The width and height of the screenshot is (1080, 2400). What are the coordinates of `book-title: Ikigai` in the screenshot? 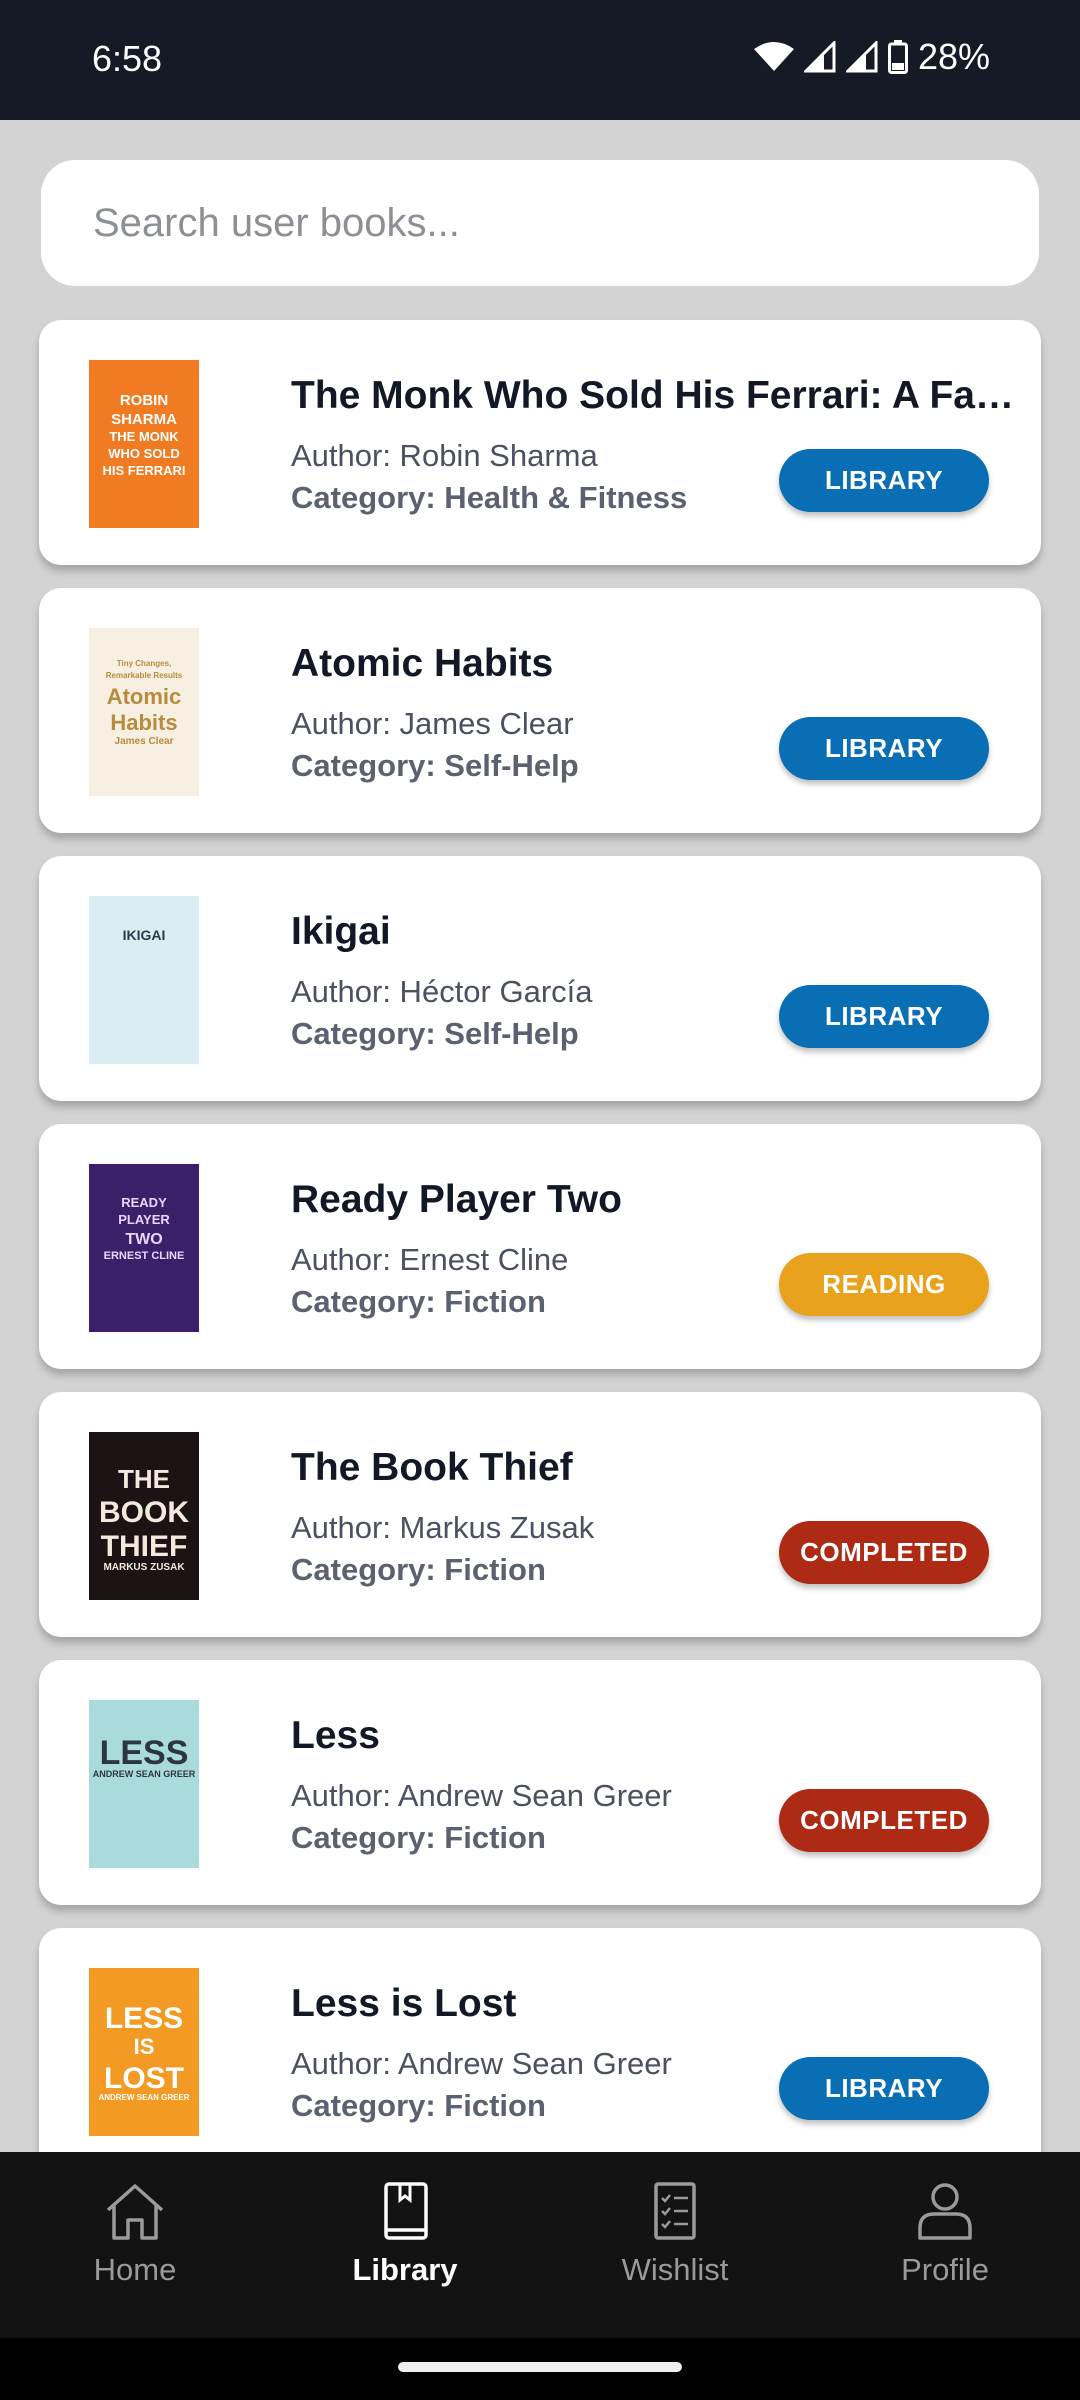 It's located at (341, 931).